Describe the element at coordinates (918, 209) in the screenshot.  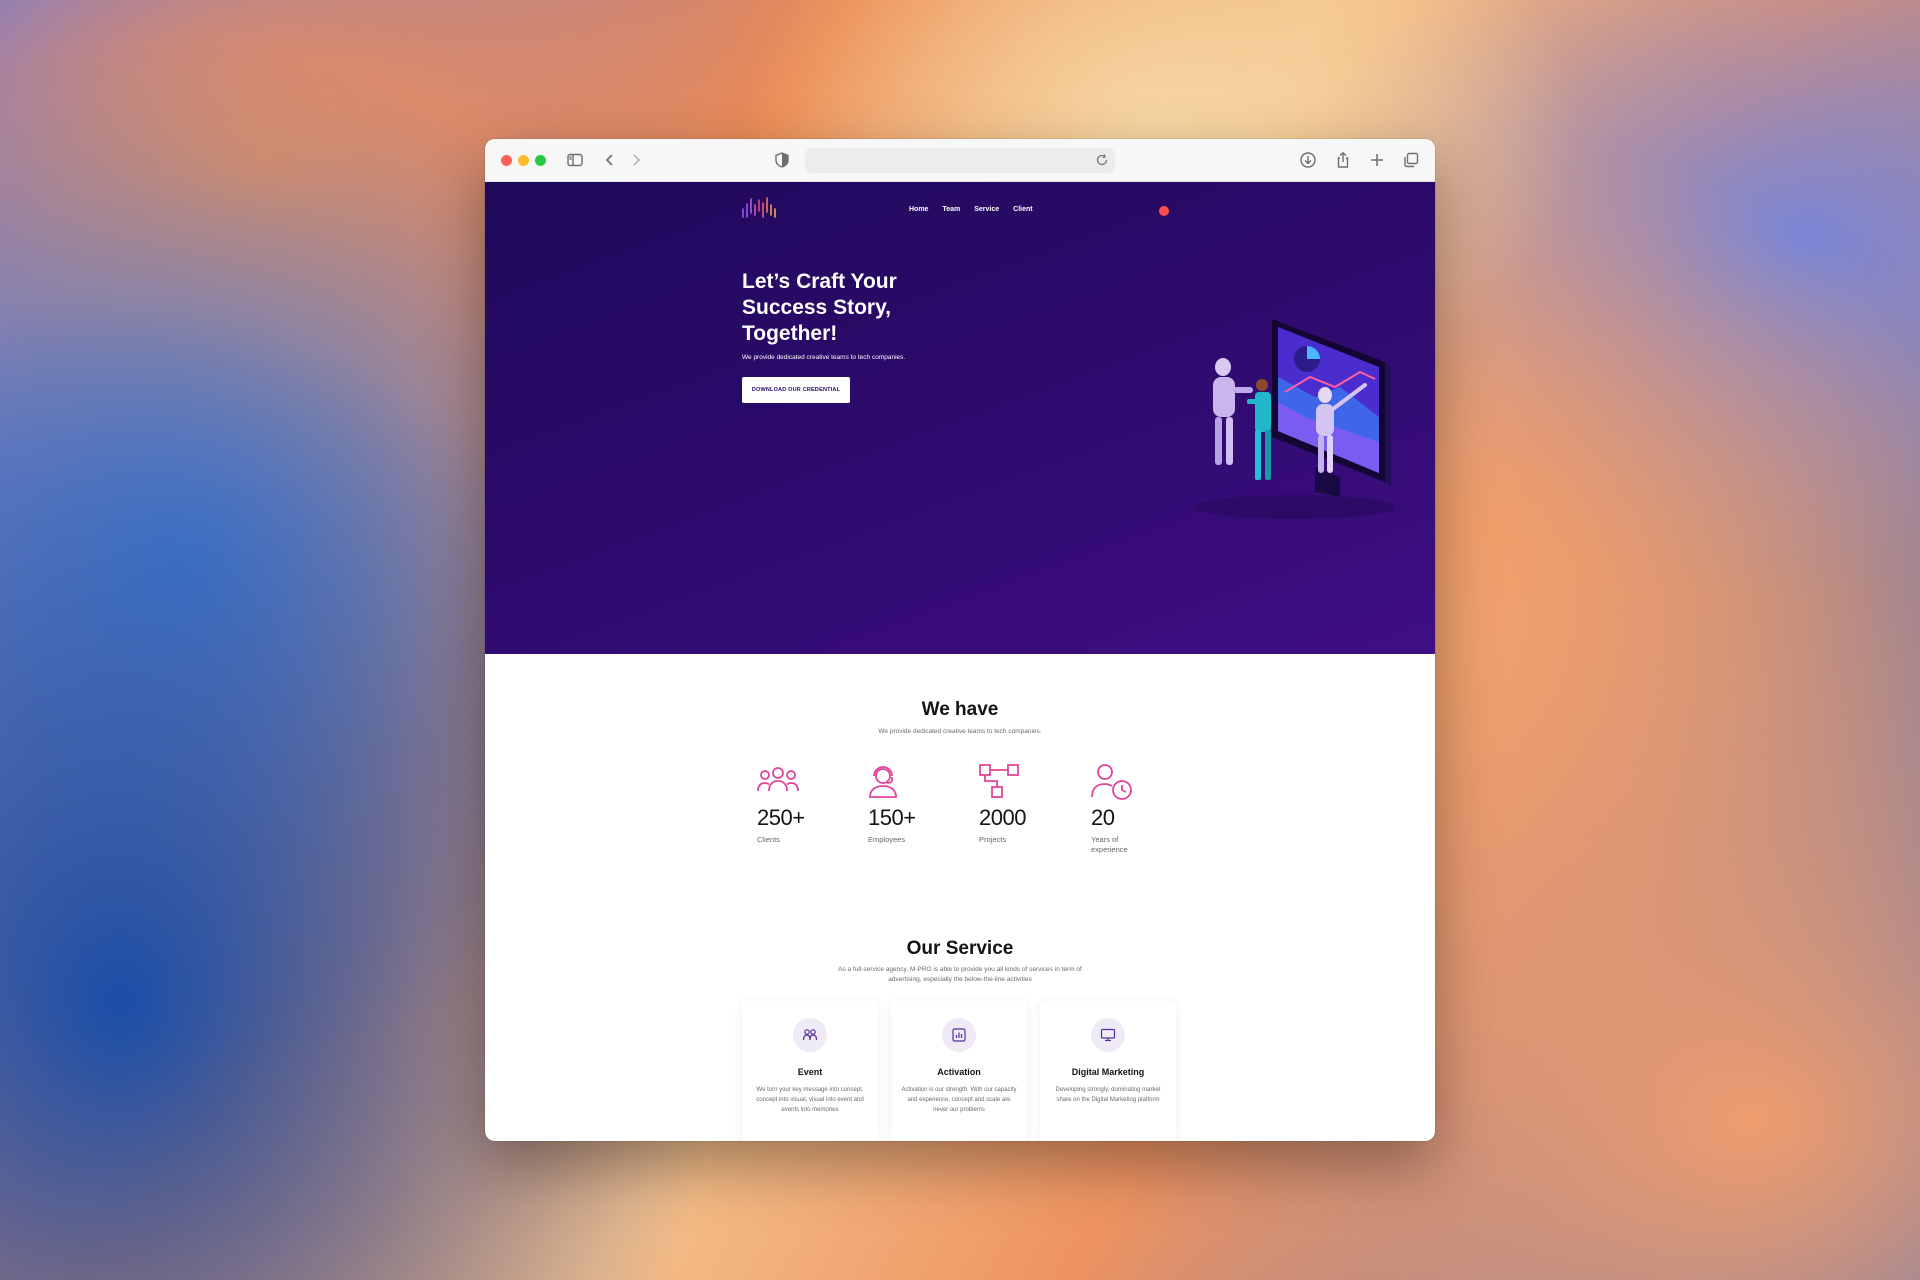
I see `nav-home: Home` at that location.